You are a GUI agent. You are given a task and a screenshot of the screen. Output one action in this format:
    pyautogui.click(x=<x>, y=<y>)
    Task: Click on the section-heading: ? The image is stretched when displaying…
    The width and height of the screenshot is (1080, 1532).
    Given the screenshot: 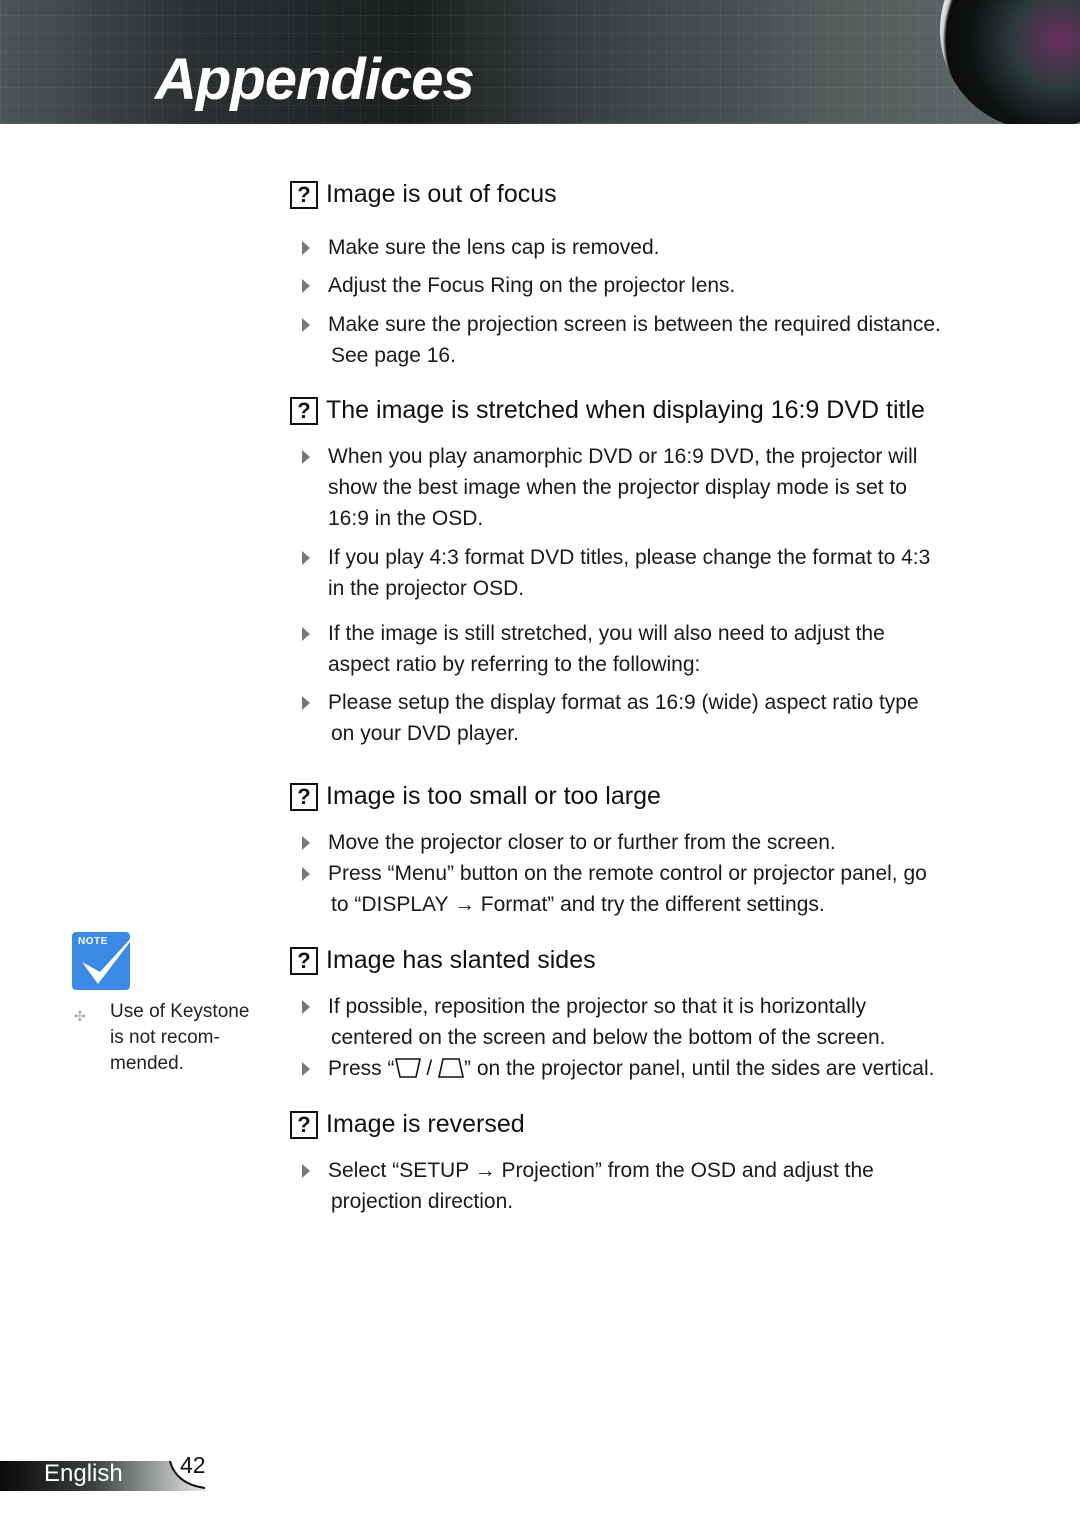 What is the action you would take?
    pyautogui.click(x=607, y=410)
    